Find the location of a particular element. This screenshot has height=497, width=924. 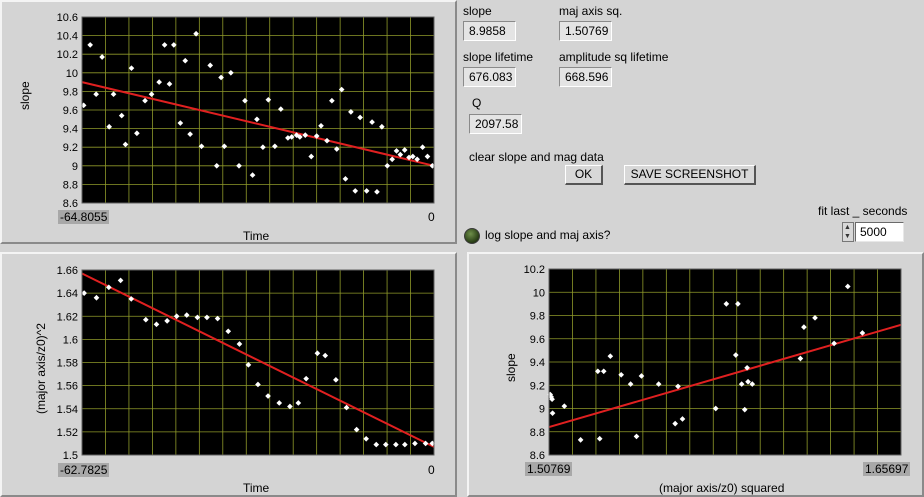

fit-seconds-spinner: ▲ ▼ is located at coordinates (848, 232).